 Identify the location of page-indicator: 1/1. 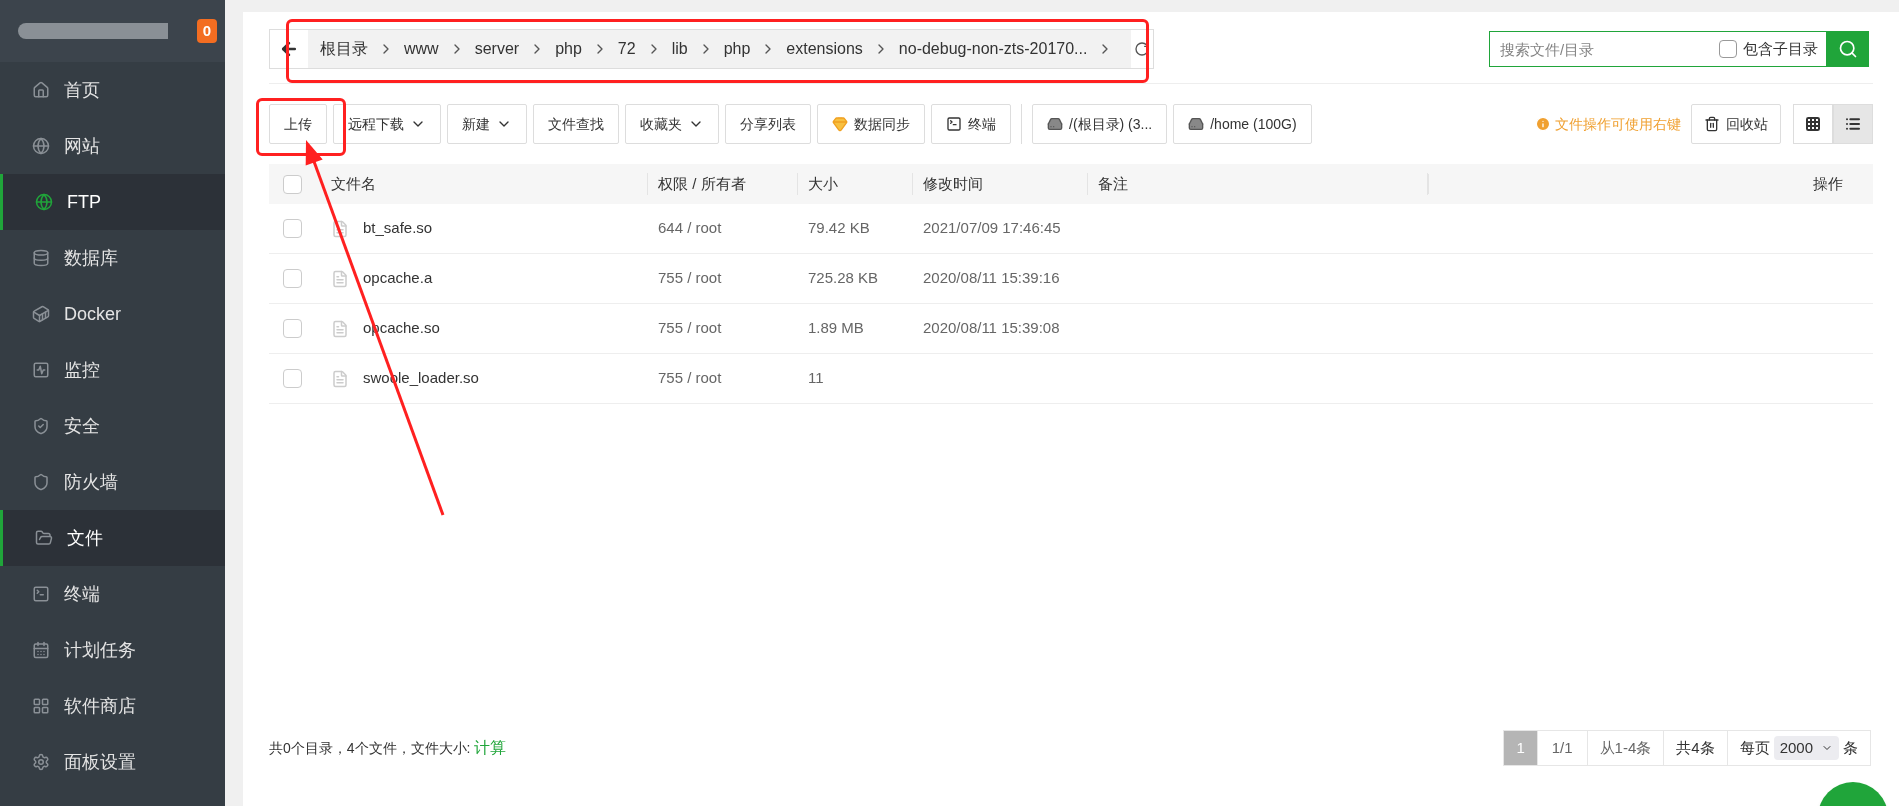
(1561, 748).